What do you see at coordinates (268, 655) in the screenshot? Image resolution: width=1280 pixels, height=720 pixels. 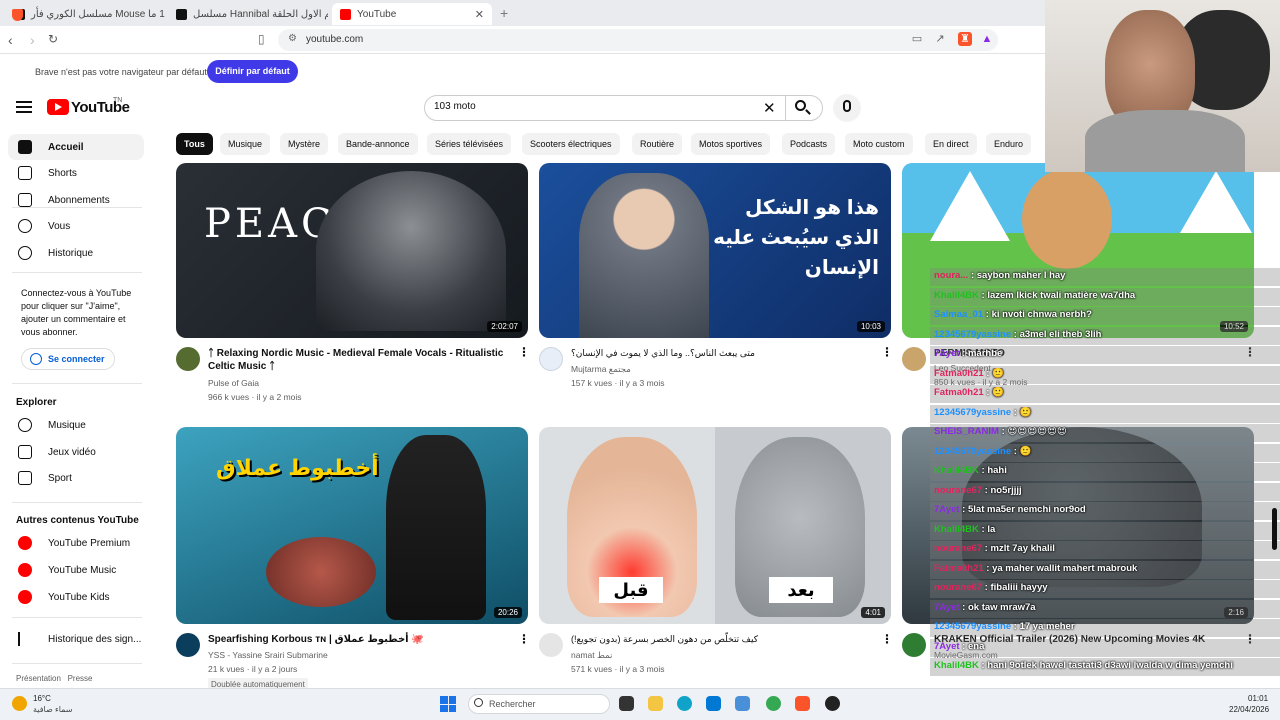 I see `channel-name: YSS - Yassine Srairi Submarine` at bounding box center [268, 655].